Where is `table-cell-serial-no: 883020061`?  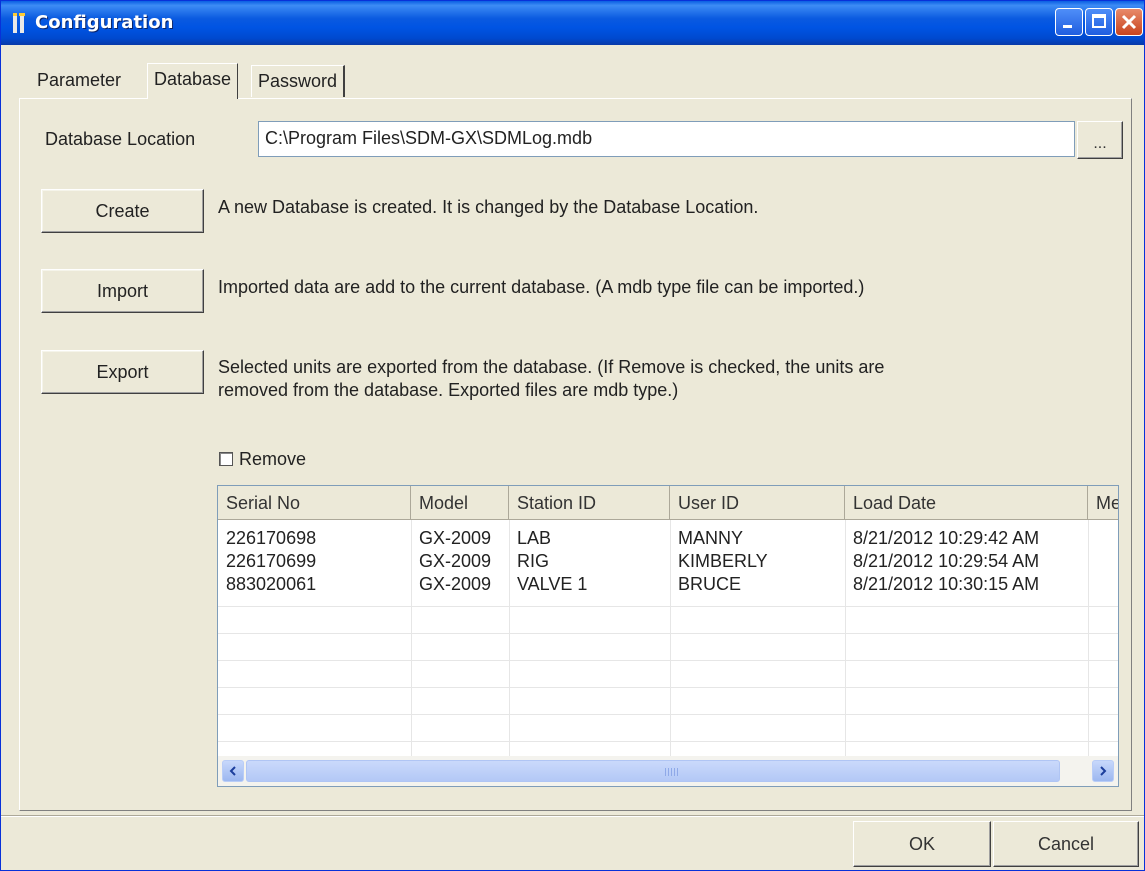 table-cell-serial-no: 883020061 is located at coordinates (314, 584).